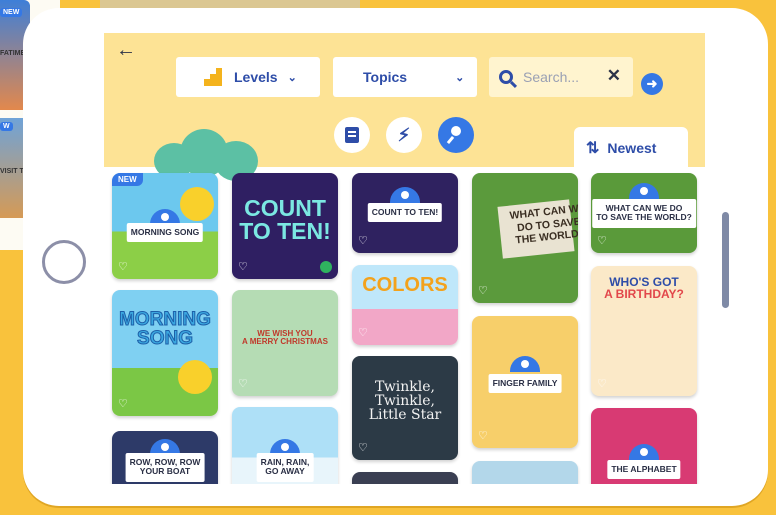 This screenshot has width=776, height=515. I want to click on new-badge: NEW, so click(127, 179).